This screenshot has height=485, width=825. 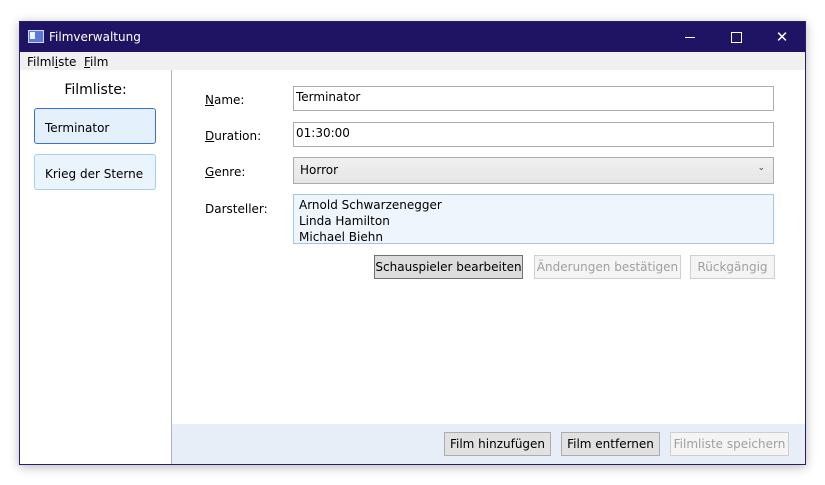 I want to click on film-list-panel: Filmliste: Terminator Krieg der Sterne, so click(x=96, y=267).